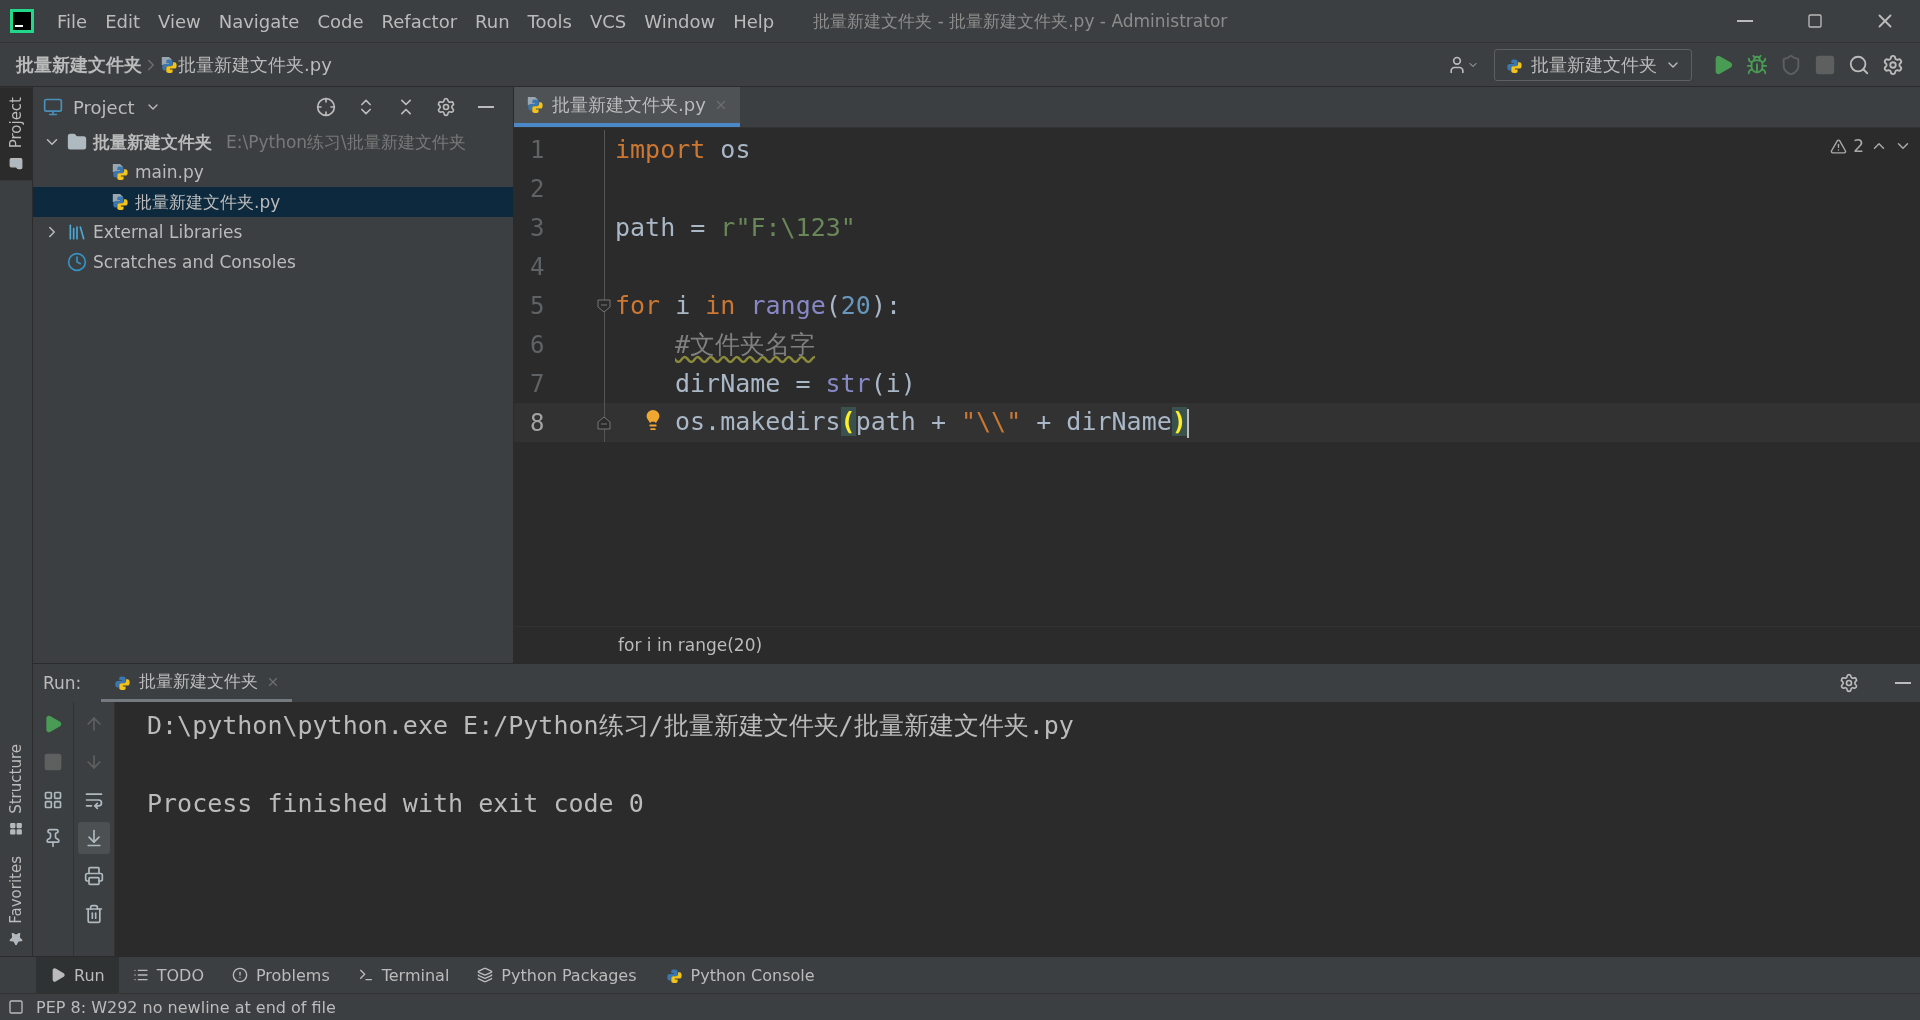 This screenshot has width=1920, height=1020. What do you see at coordinates (273, 172) in the screenshot?
I see `tree-item: main.py` at bounding box center [273, 172].